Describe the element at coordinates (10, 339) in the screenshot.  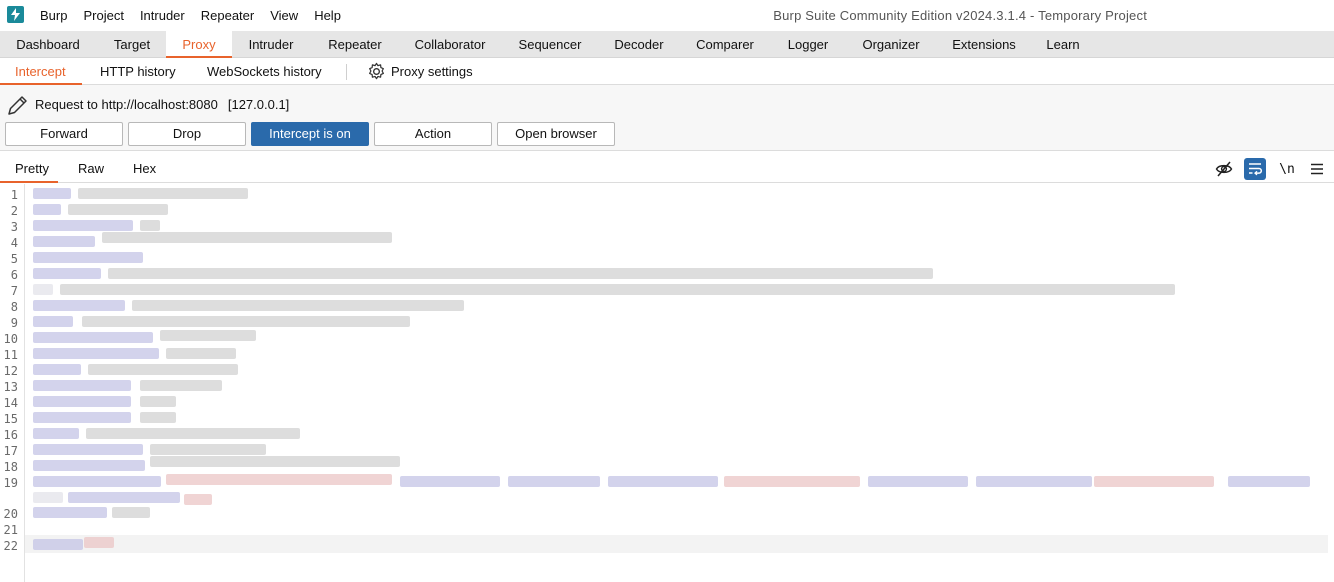
I see `line-number: 10` at that location.